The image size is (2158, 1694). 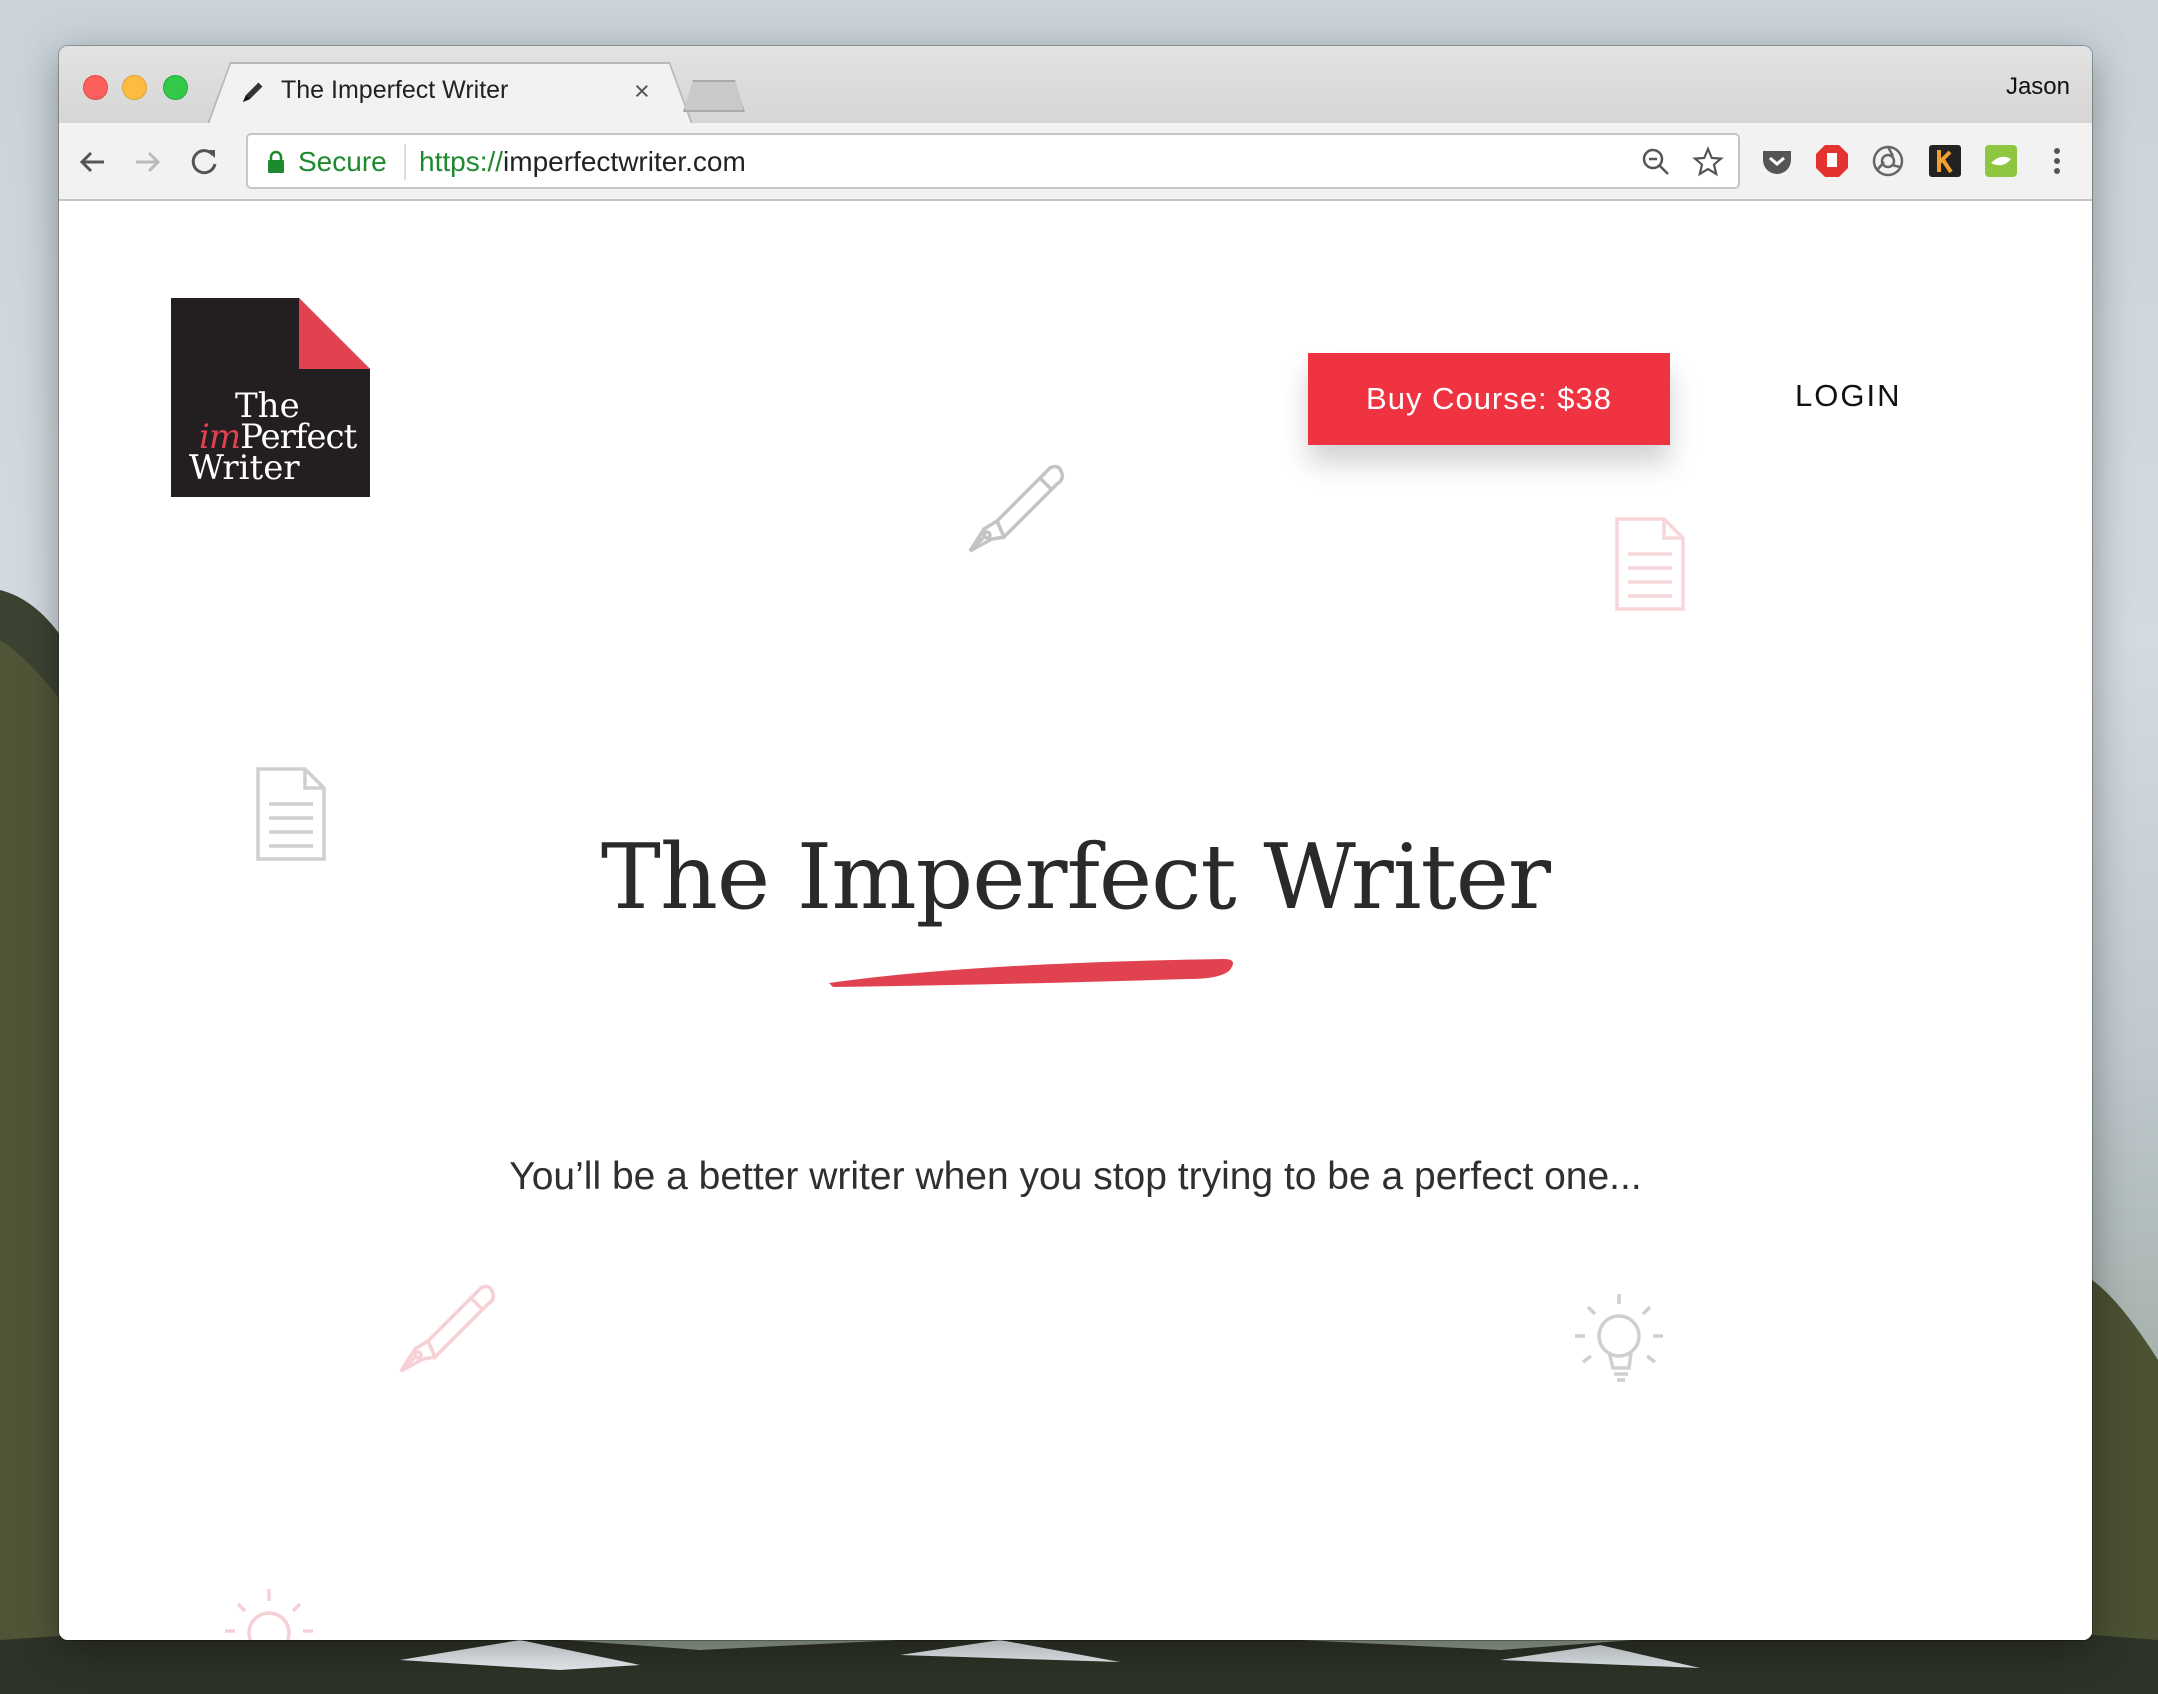 What do you see at coordinates (1708, 162) in the screenshot?
I see `star-icon` at bounding box center [1708, 162].